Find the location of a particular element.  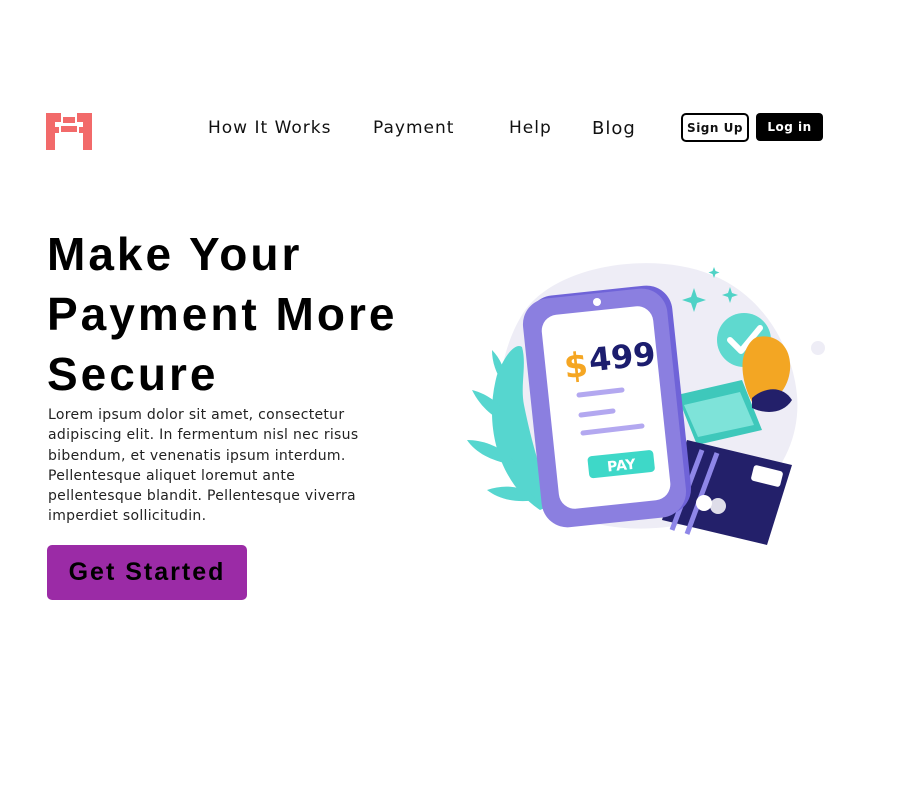

payment-illustration: $ 499 PAY is located at coordinates (646, 404).